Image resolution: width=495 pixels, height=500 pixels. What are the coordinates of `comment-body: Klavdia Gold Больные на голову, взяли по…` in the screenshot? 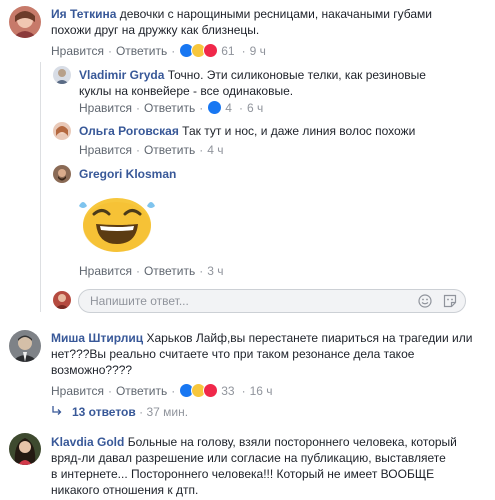 It's located at (271, 466).